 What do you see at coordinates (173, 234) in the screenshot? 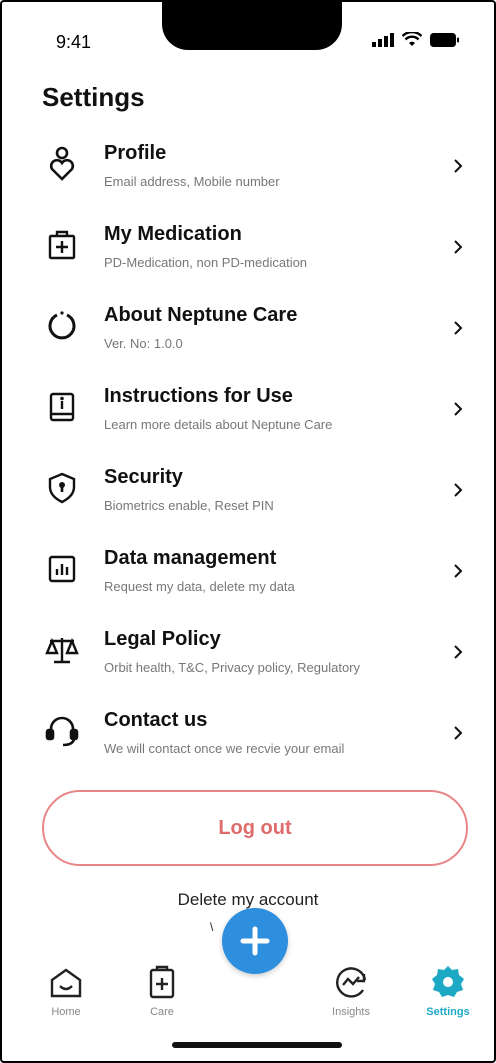
I see `settings-item-label: My Medication` at bounding box center [173, 234].